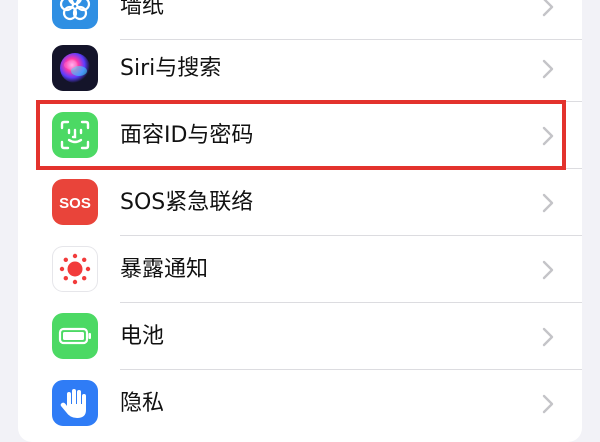  I want to click on settings-row-label: 隐私, so click(142, 403).